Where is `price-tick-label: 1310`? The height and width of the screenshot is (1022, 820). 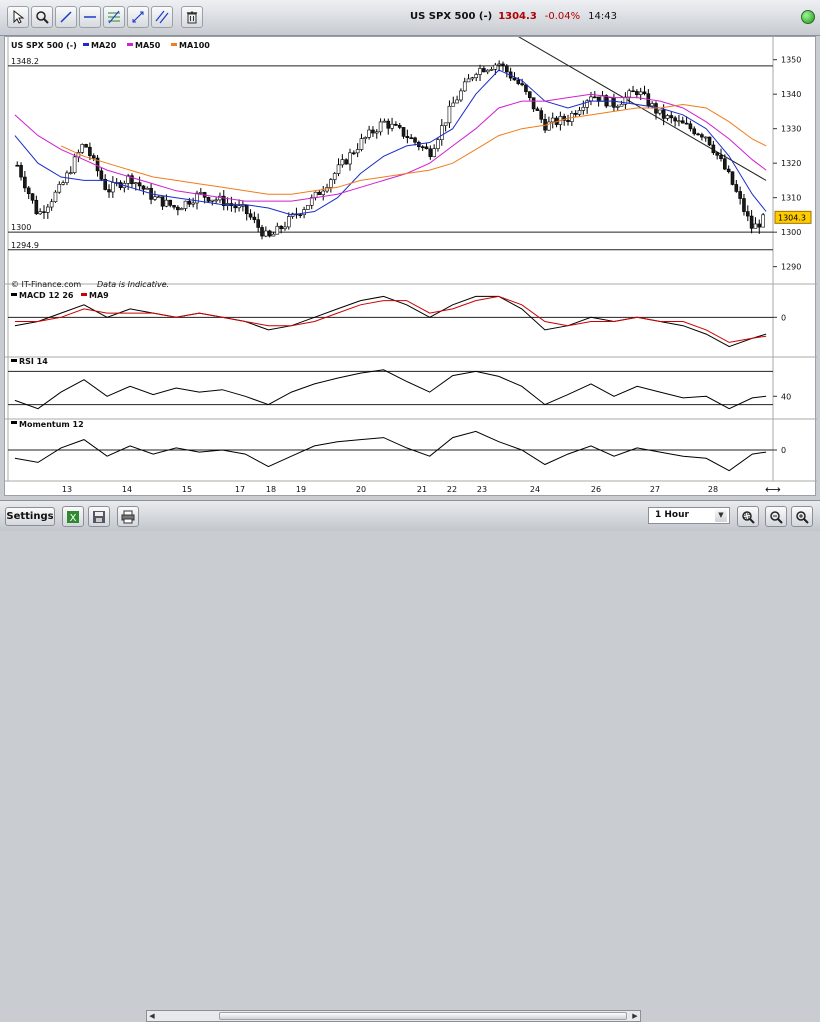
price-tick-label: 1310 is located at coordinates (791, 198).